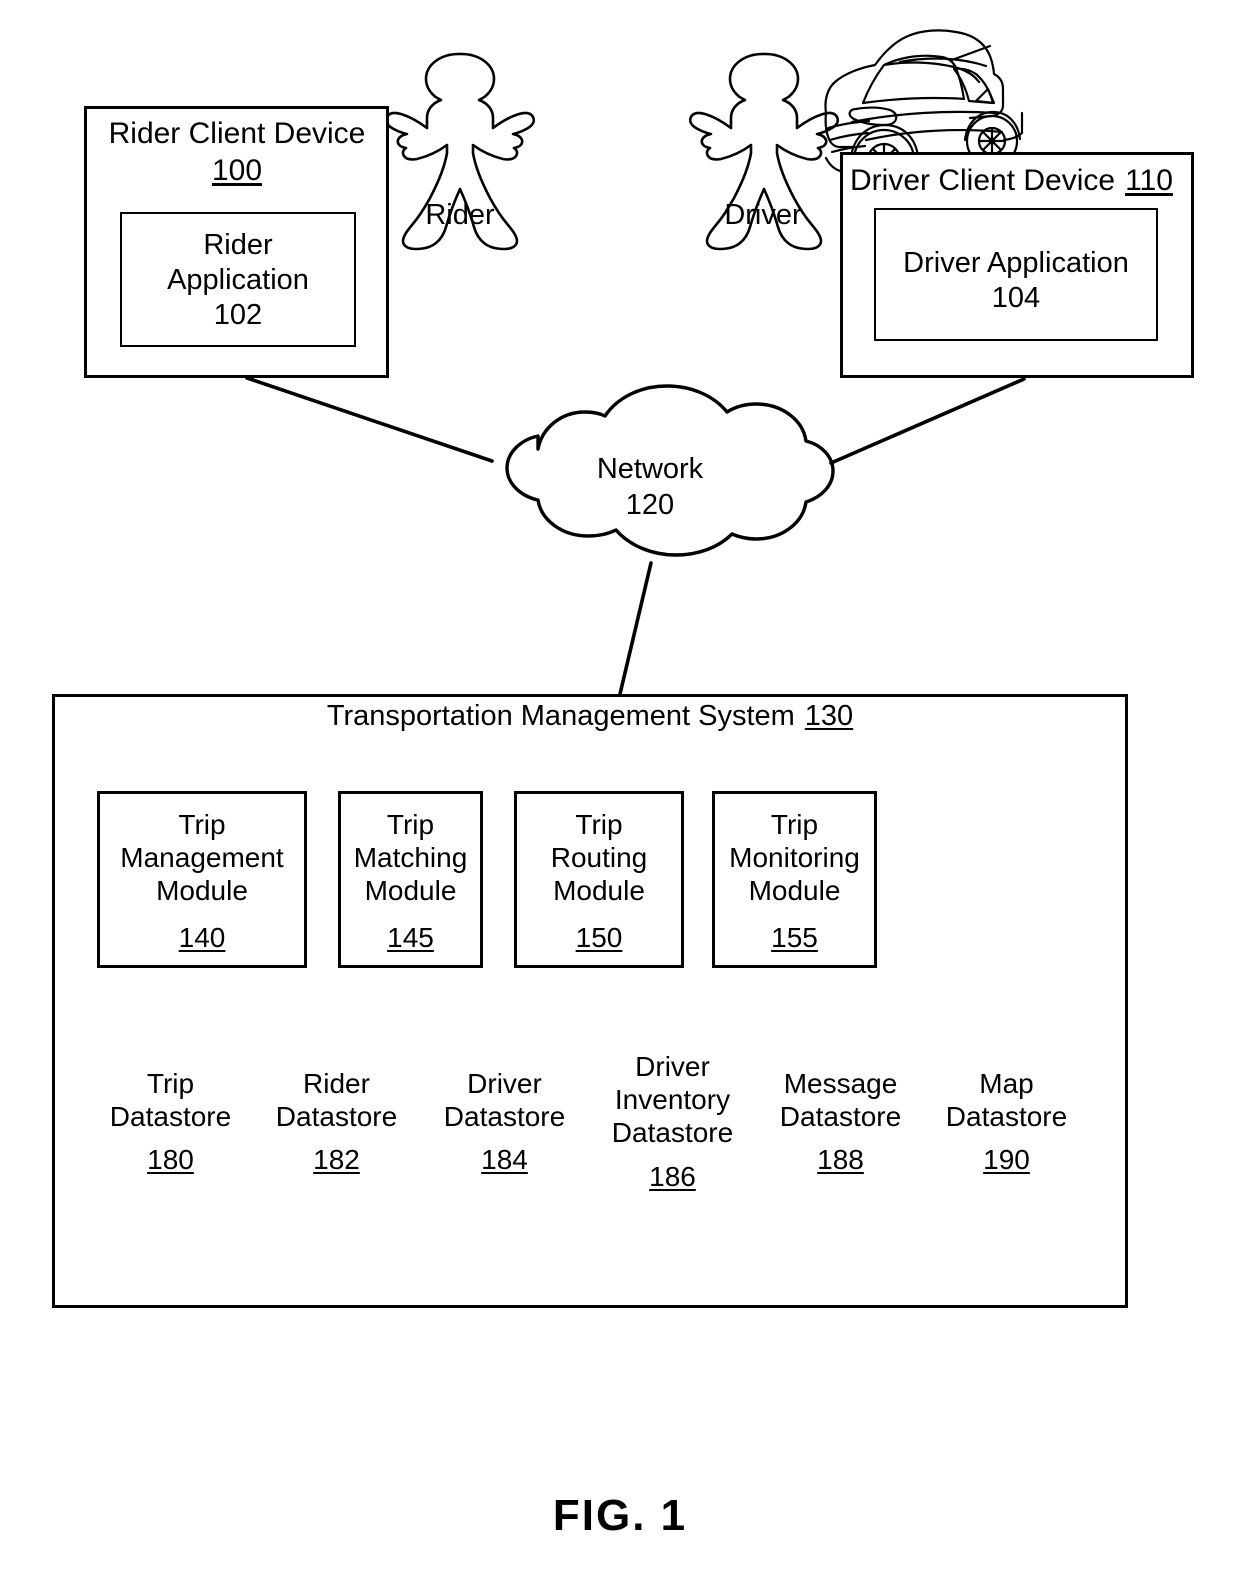 The image size is (1240, 1585). Describe the element at coordinates (238, 315) in the screenshot. I see `rider-application-ref: 102` at that location.